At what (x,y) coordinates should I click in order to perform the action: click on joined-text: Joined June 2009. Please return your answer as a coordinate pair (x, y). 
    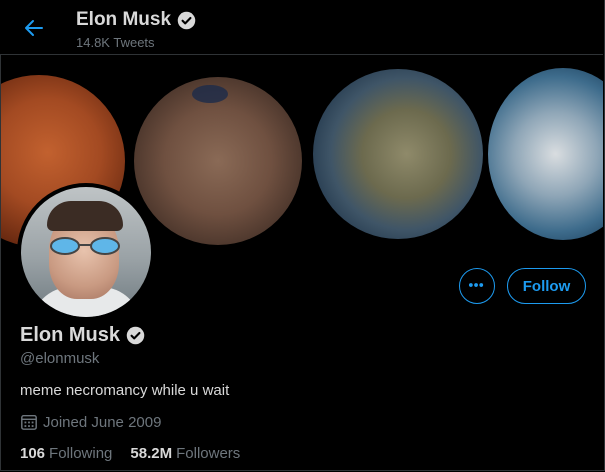
    Looking at the image, I should click on (102, 422).